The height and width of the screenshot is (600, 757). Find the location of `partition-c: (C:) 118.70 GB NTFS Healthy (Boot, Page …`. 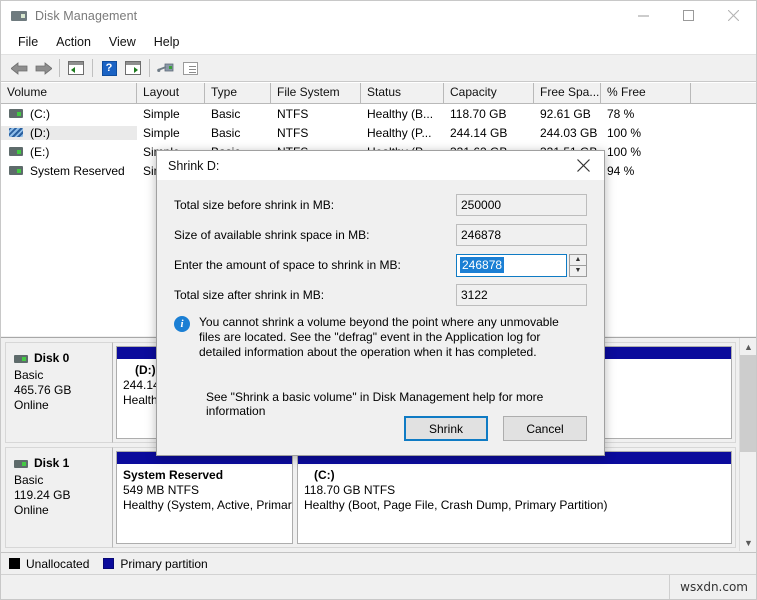

partition-c: (C:) 118.70 GB NTFS Healthy (Boot, Page … is located at coordinates (514, 497).